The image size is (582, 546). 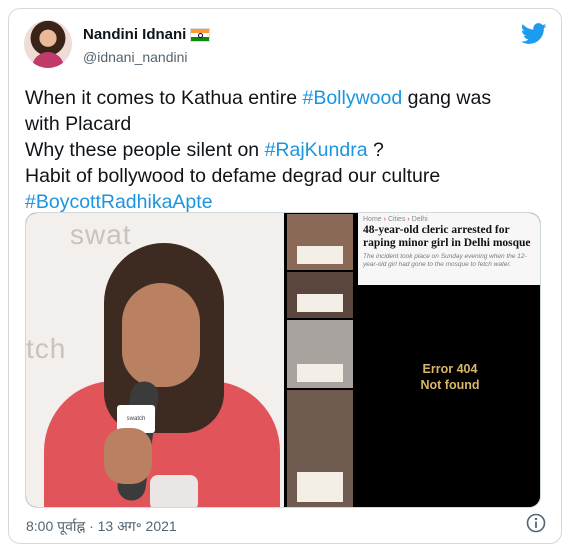 I want to click on tweet-timestamp: 8:00 पूर्वाह्न · 13 अग॰ 2021, so click(x=101, y=526).